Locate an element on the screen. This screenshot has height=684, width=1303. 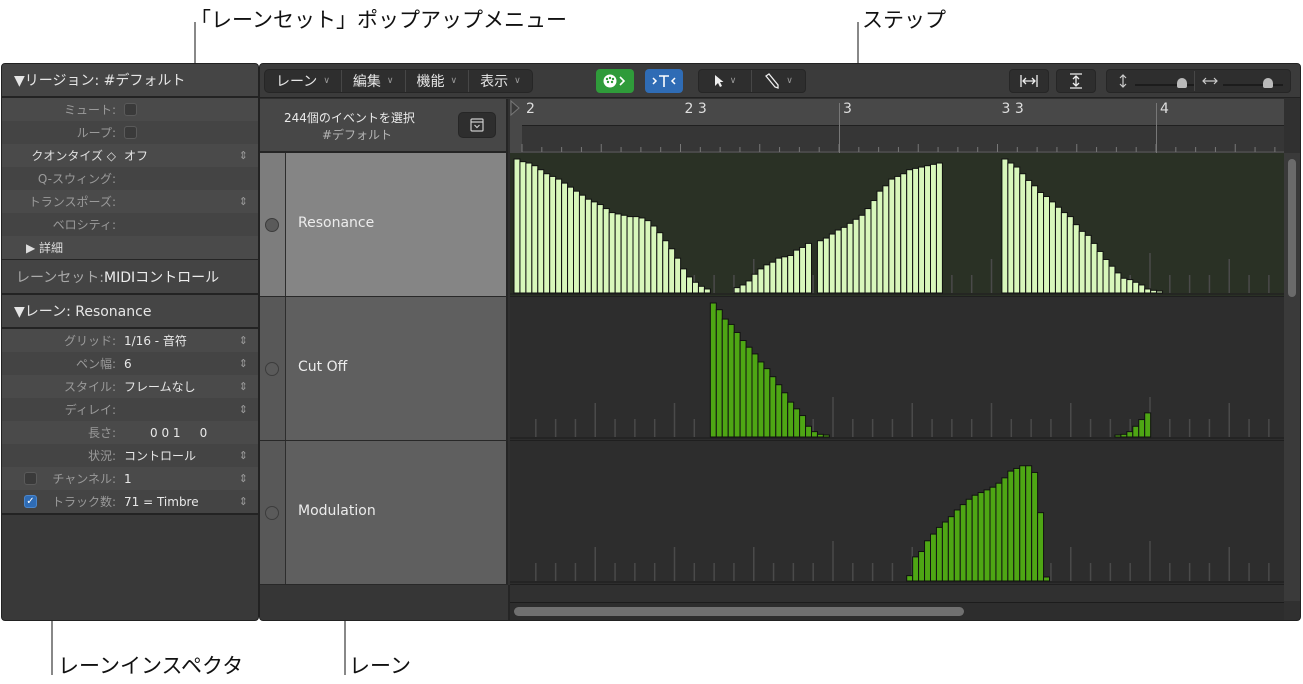
lane-param-row: ディレイ: ⇕ is located at coordinates (130, 409).